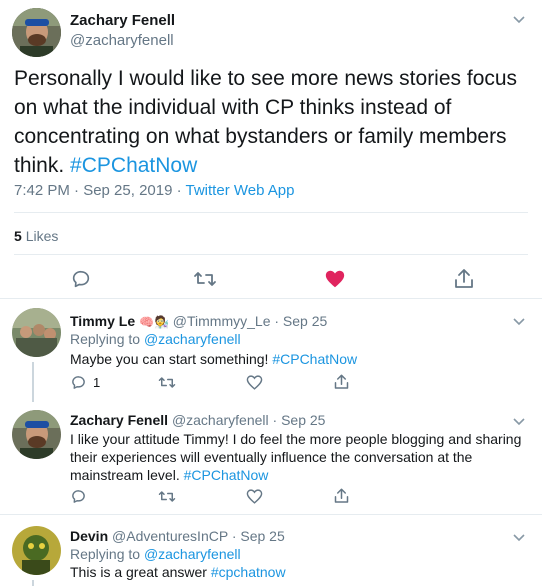 The image size is (542, 586). I want to click on reply-header: Timmy Le 🧠🧑‍🔬 @Timmmyy_Le · Sep 25, so click(198, 321).